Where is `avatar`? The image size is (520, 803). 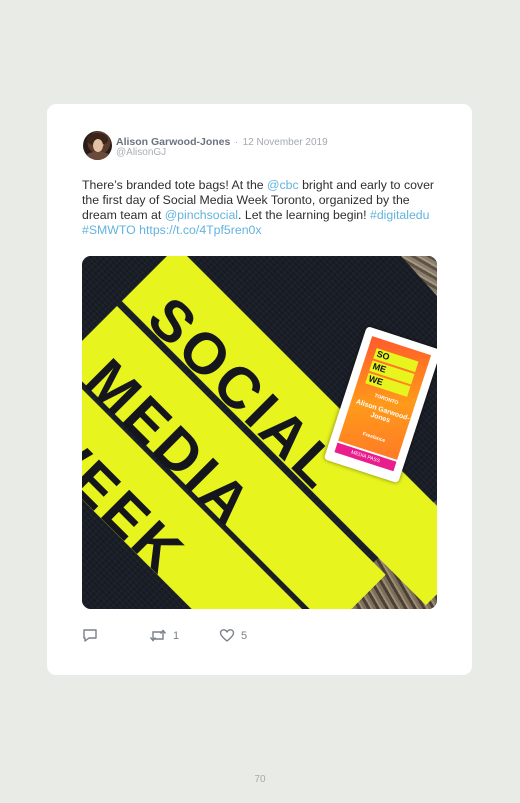 avatar is located at coordinates (97, 145).